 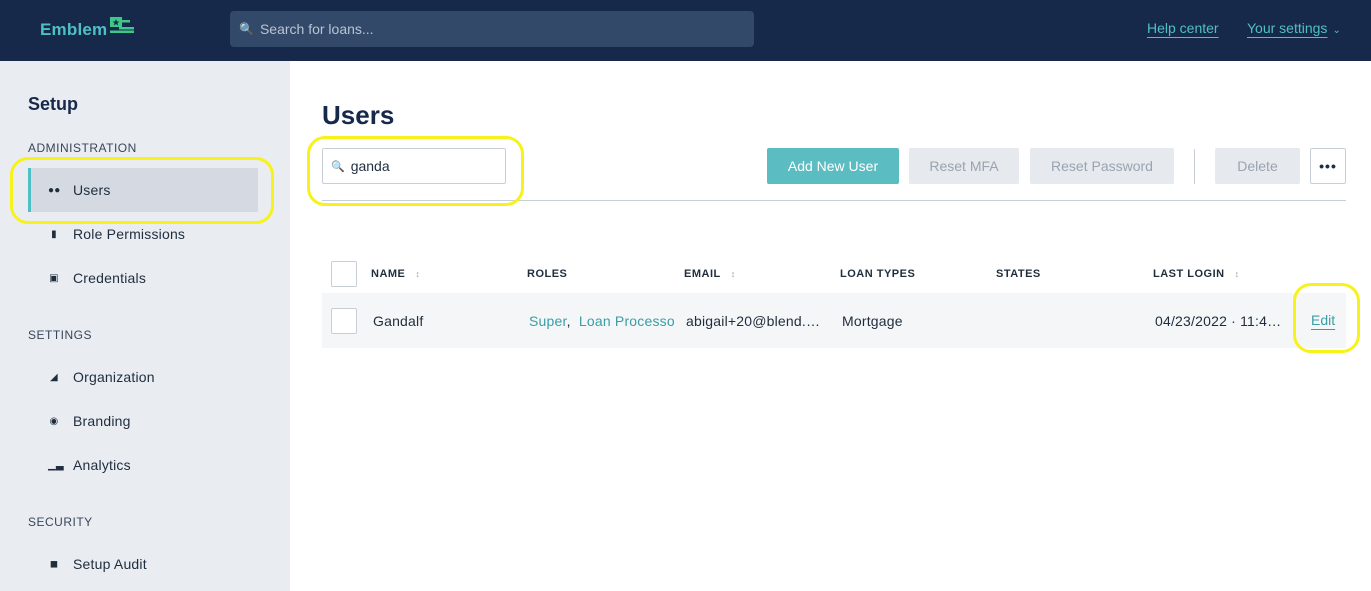 I want to click on palette-icon: ◉, so click(x=54, y=421).